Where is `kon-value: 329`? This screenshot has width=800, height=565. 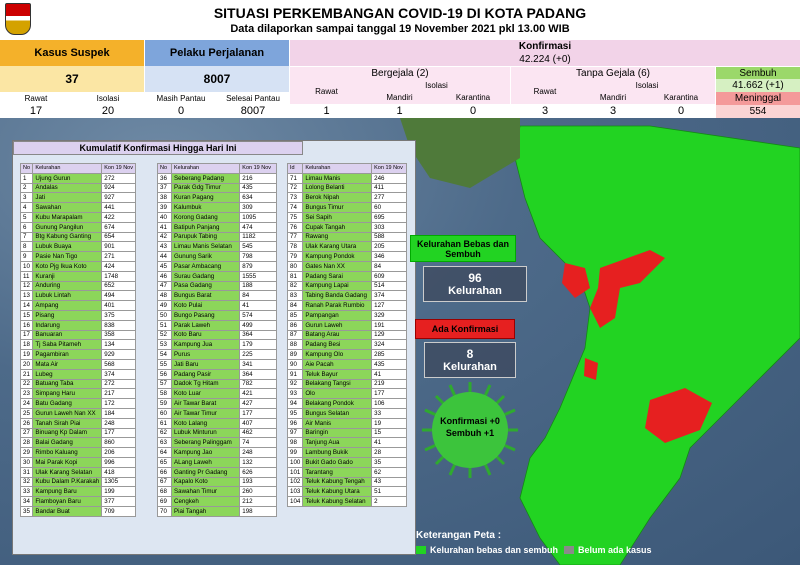
kon-value: 329 is located at coordinates (389, 315).